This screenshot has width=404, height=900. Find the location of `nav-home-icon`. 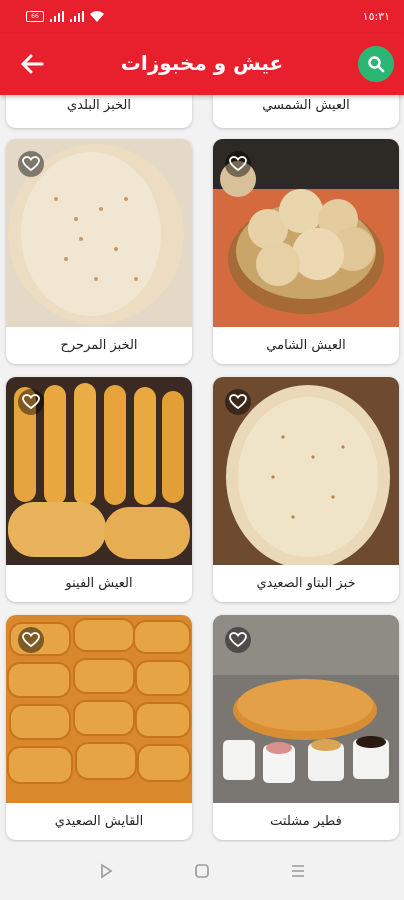

nav-home-icon is located at coordinates (202, 871).